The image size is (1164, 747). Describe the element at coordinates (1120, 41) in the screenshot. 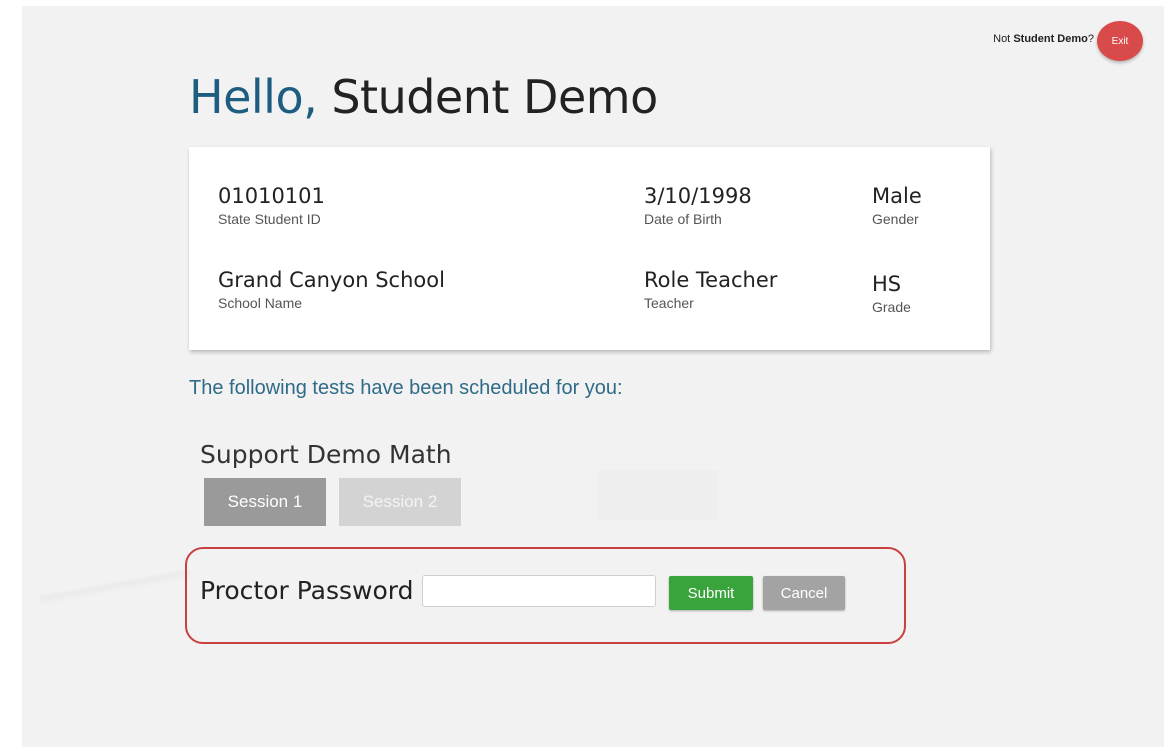

I see `exit-button: Exit` at that location.